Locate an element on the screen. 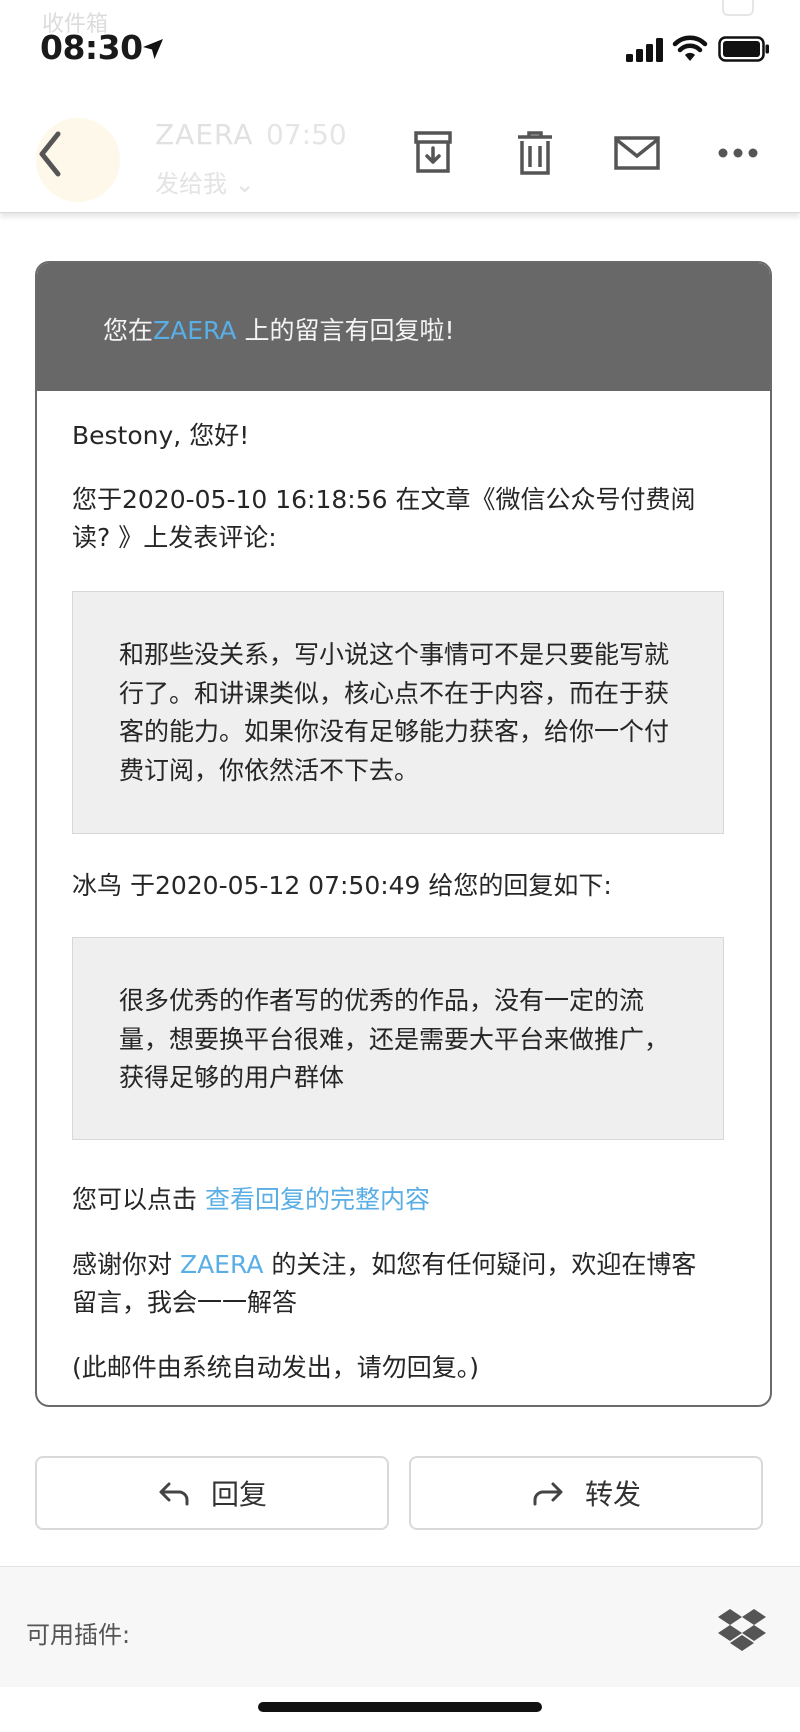 The width and height of the screenshot is (800, 1732). status-time: 08:30 is located at coordinates (91, 47).